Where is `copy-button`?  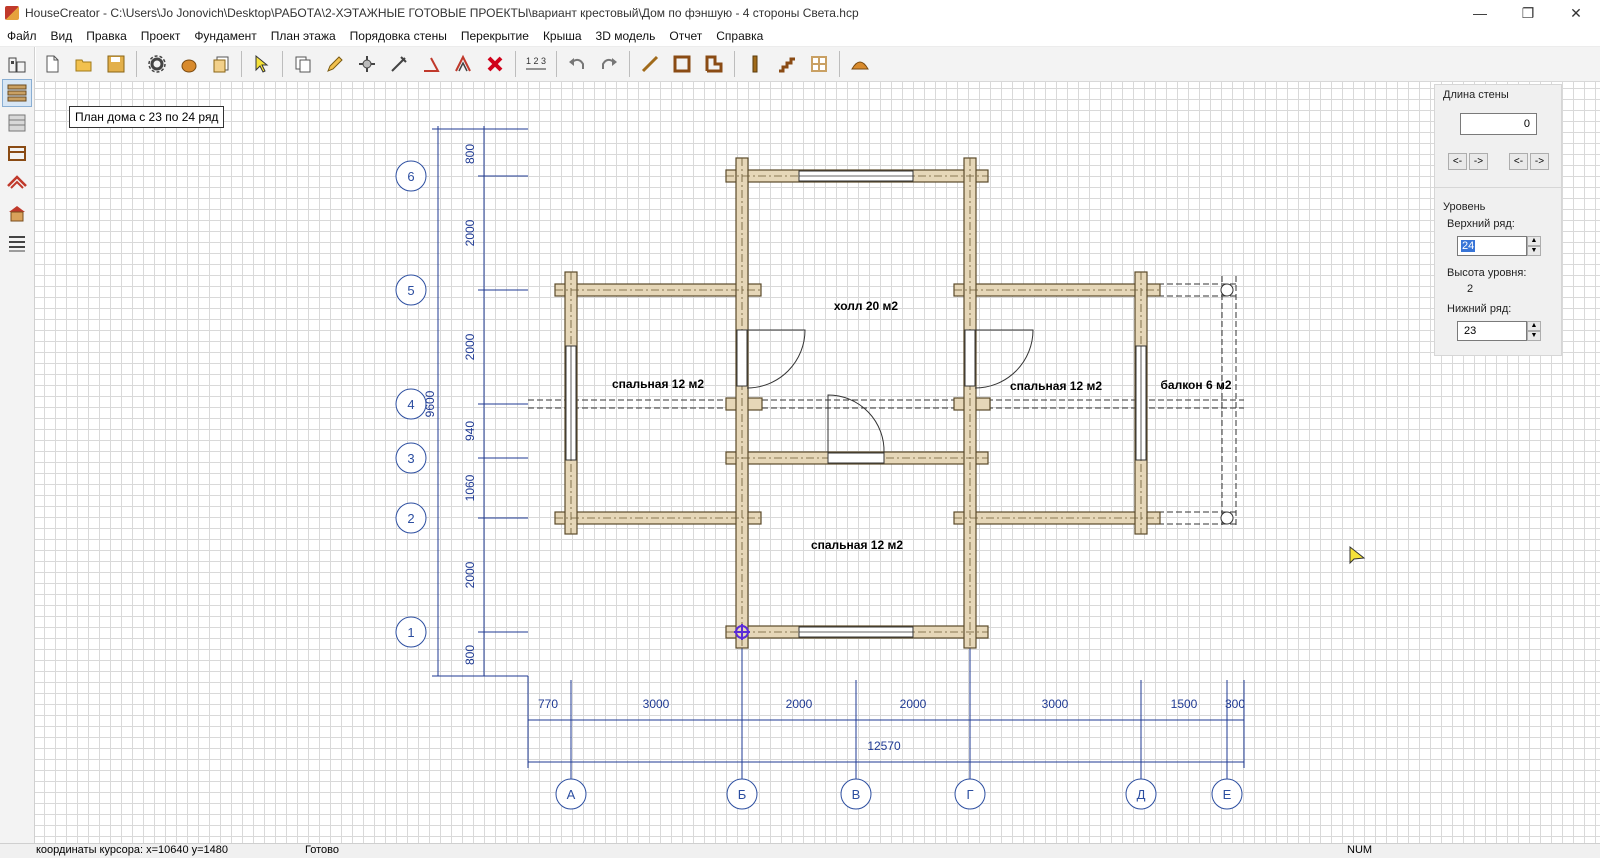
copy-button is located at coordinates (303, 64).